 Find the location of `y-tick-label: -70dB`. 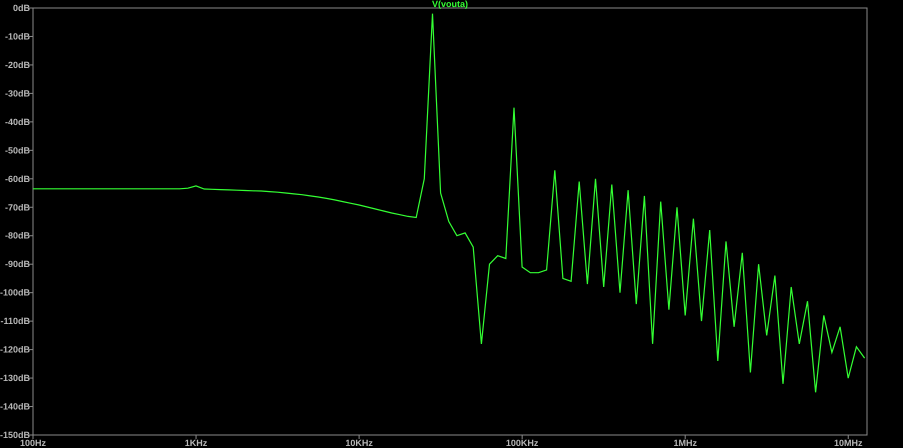

y-tick-label: -70dB is located at coordinates (17, 207).